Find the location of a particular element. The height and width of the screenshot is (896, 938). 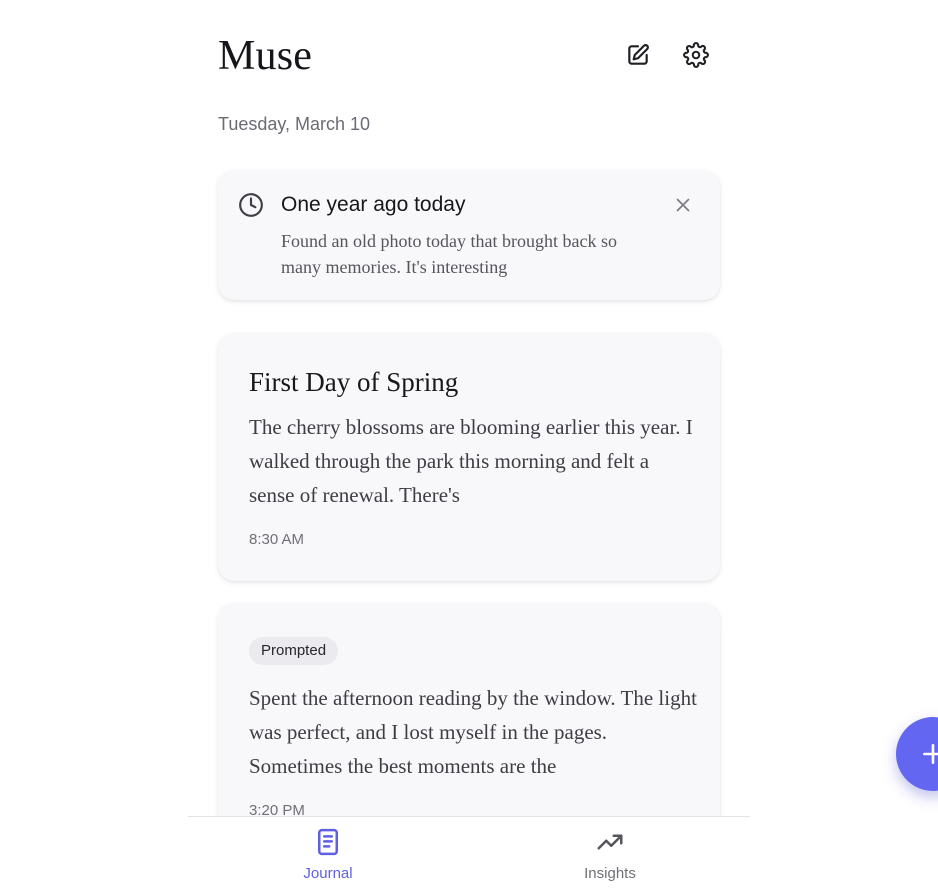

current-date: Tuesday, March 10 is located at coordinates (294, 124).